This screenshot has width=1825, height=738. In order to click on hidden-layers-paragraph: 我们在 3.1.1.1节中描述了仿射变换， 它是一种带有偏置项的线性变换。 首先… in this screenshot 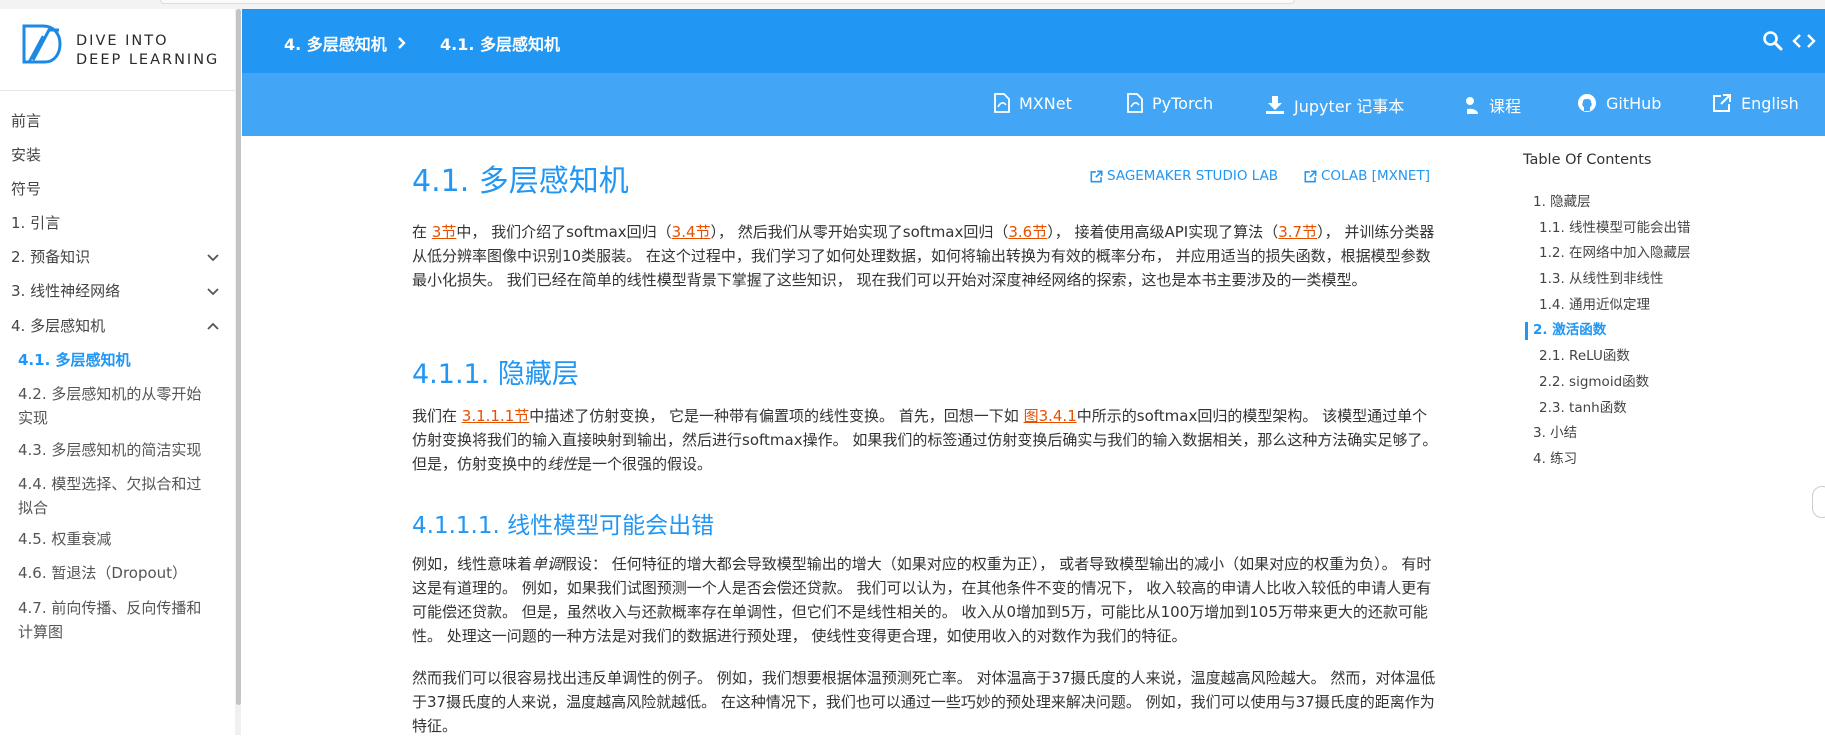, I will do `click(927, 440)`.